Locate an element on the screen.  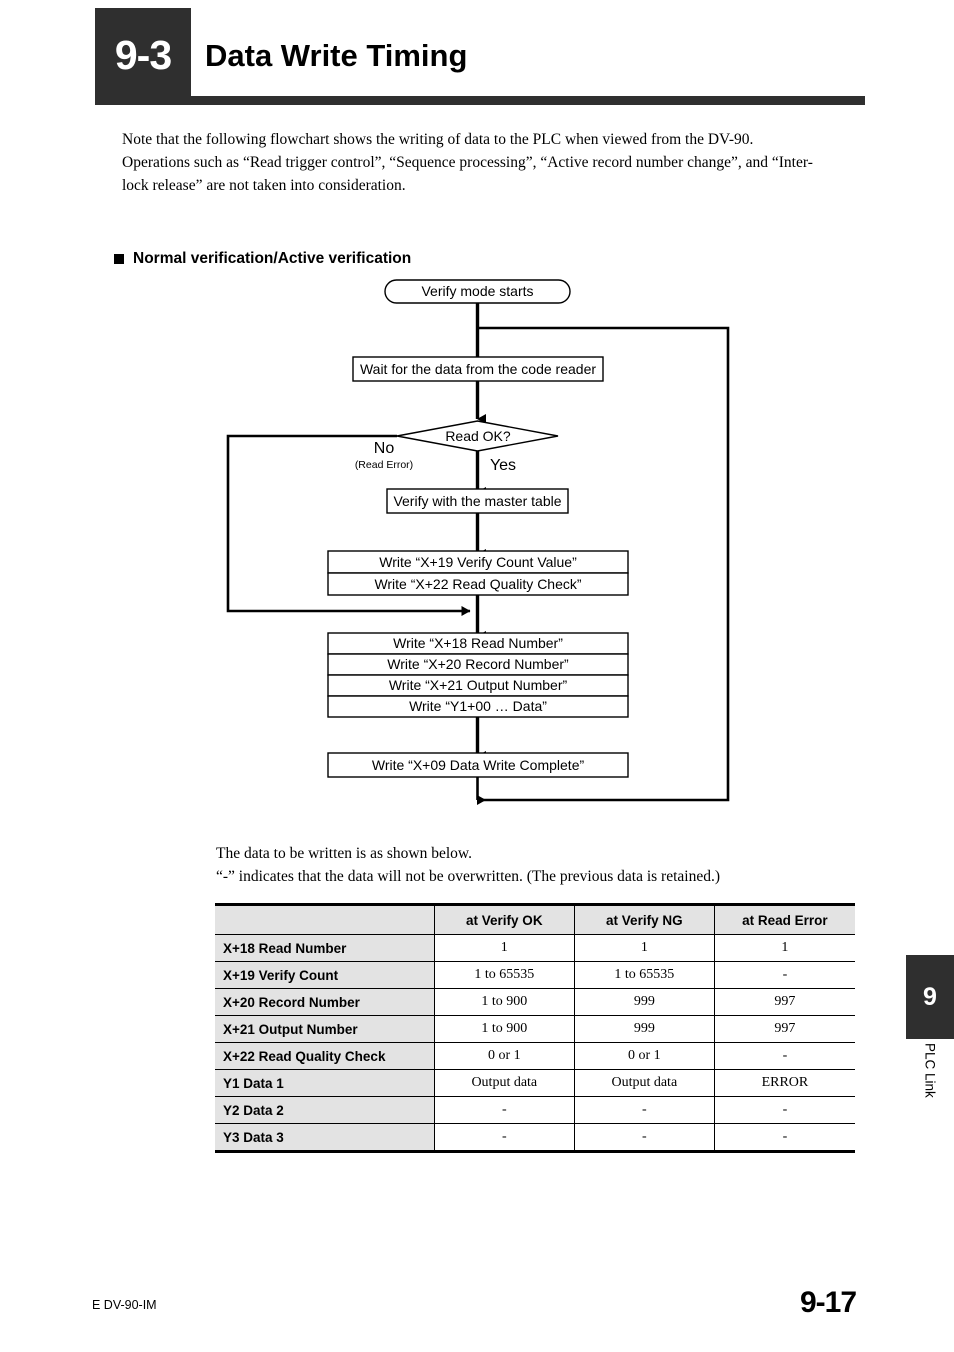
footer-document-id: E DV-90-IM is located at coordinates (124, 1305).